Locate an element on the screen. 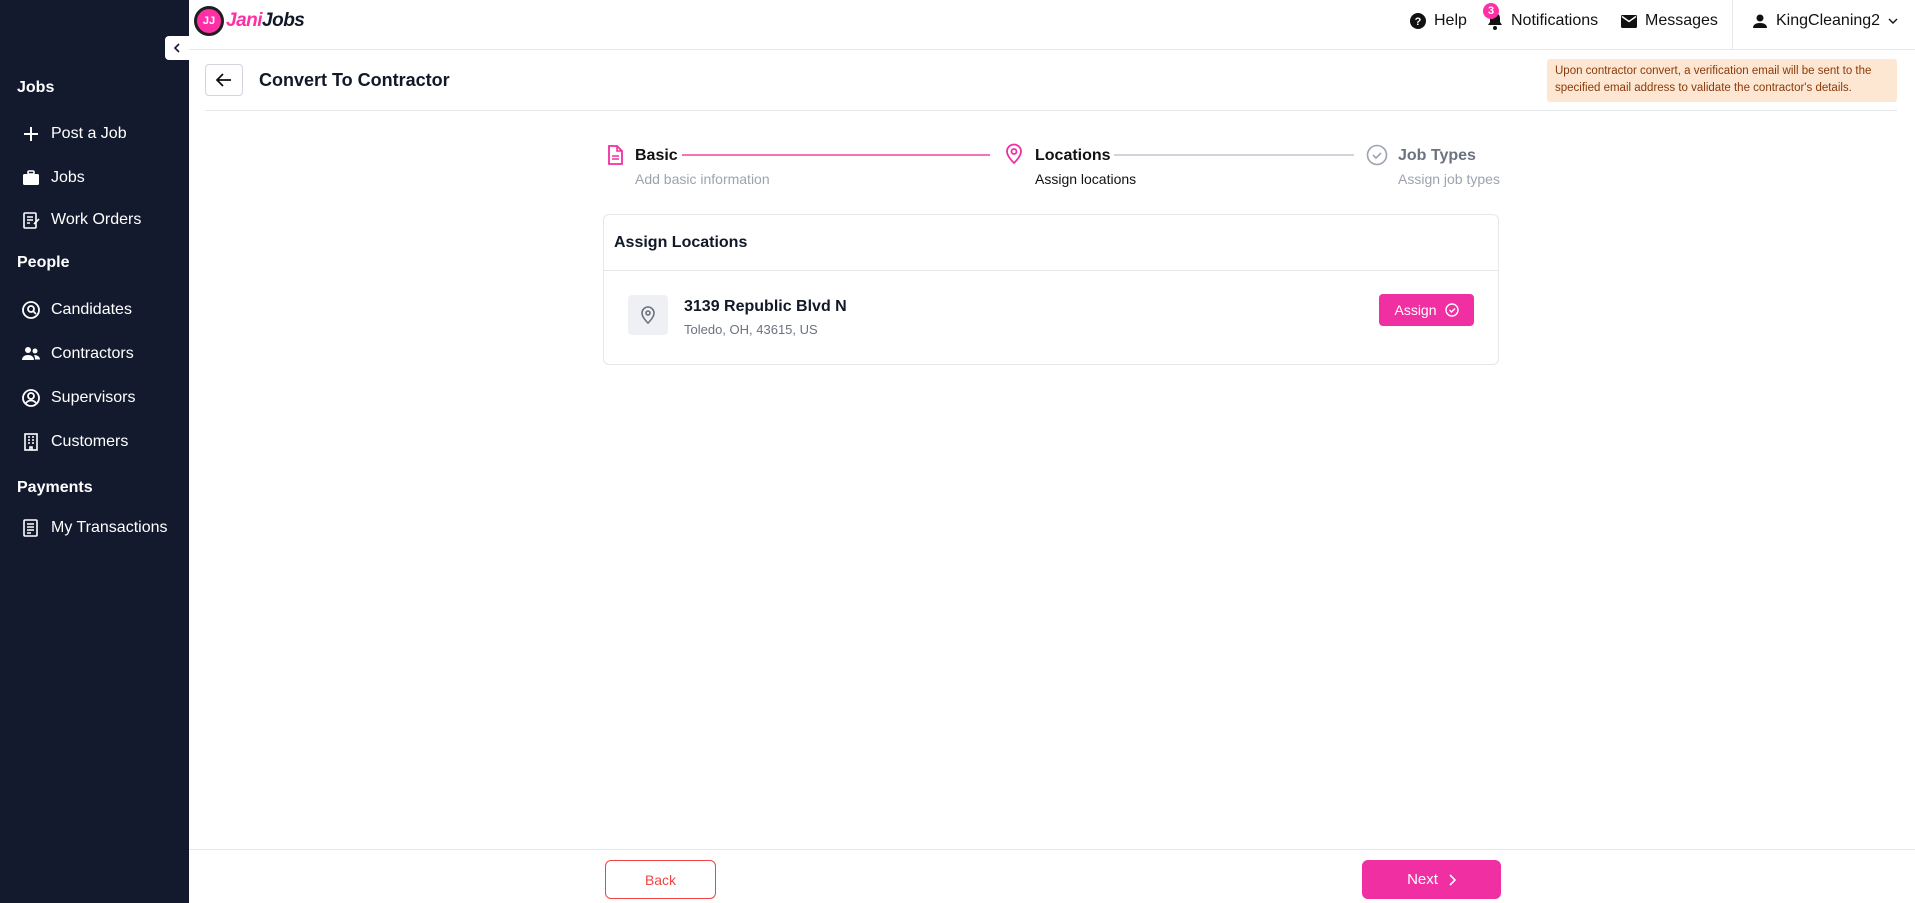 This screenshot has height=903, width=1915. sidebar-item-jobs: Jobs is located at coordinates (53, 178).